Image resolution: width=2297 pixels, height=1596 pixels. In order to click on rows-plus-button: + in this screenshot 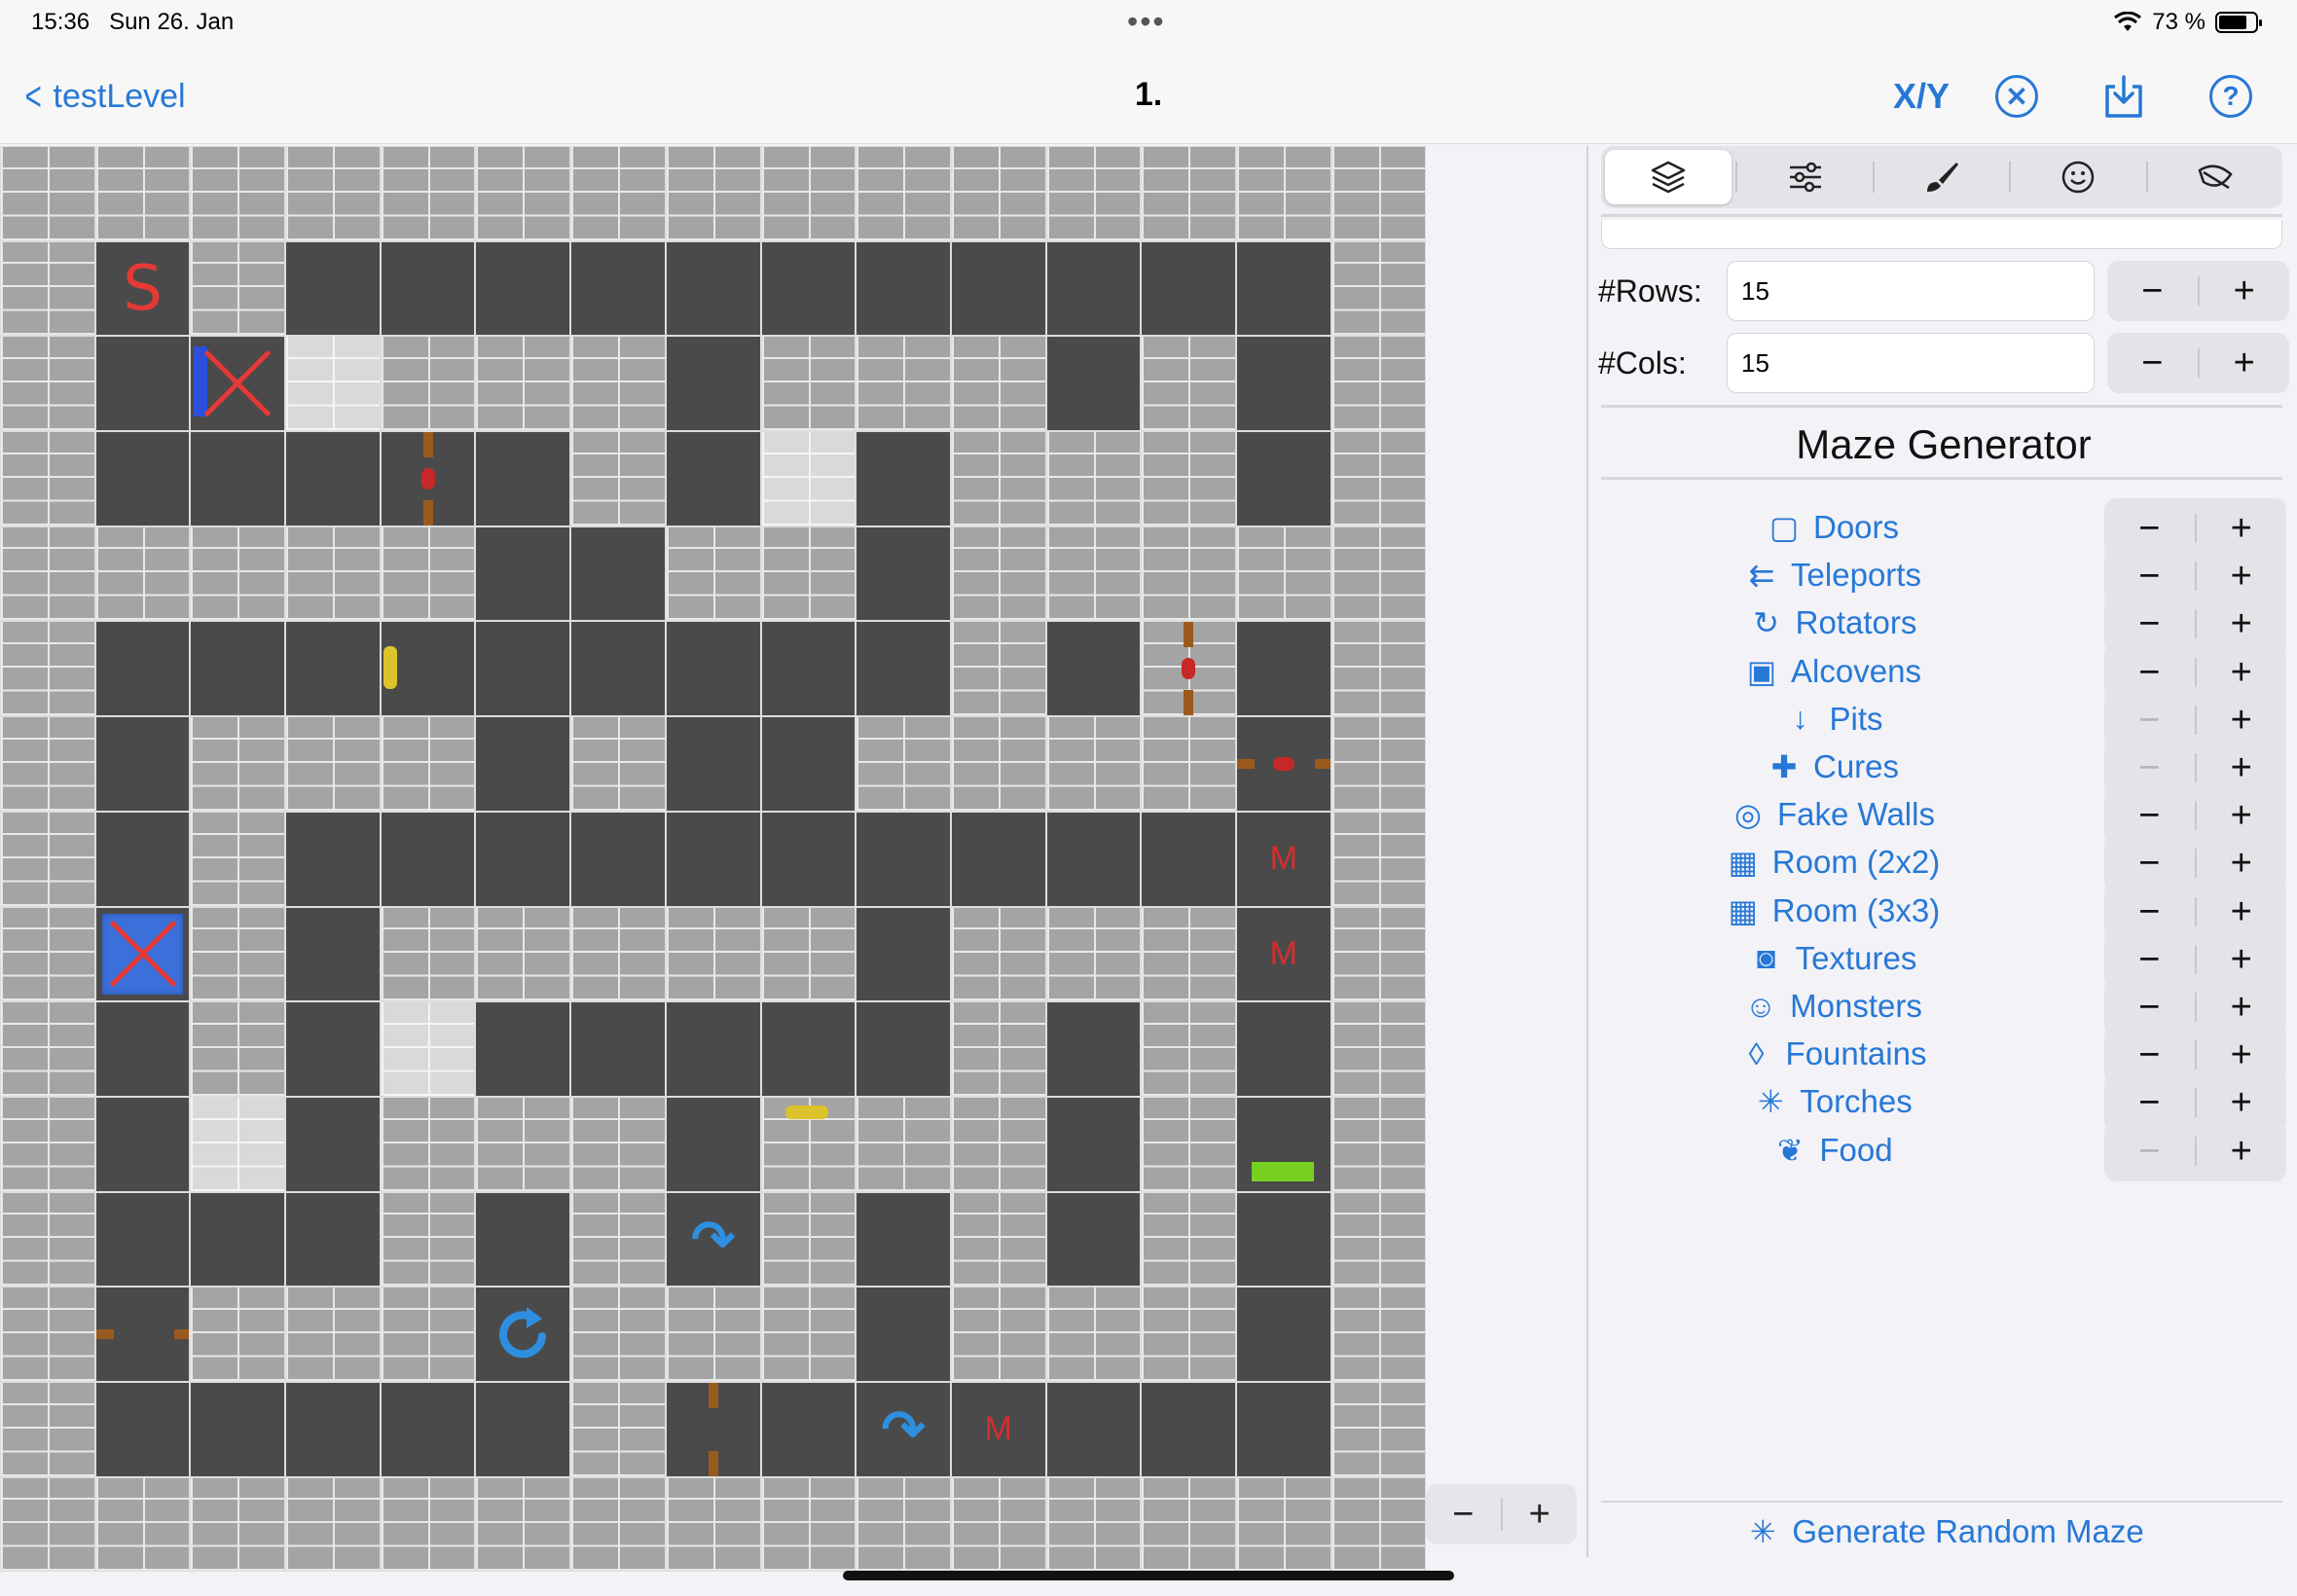, I will do `click(2245, 291)`.